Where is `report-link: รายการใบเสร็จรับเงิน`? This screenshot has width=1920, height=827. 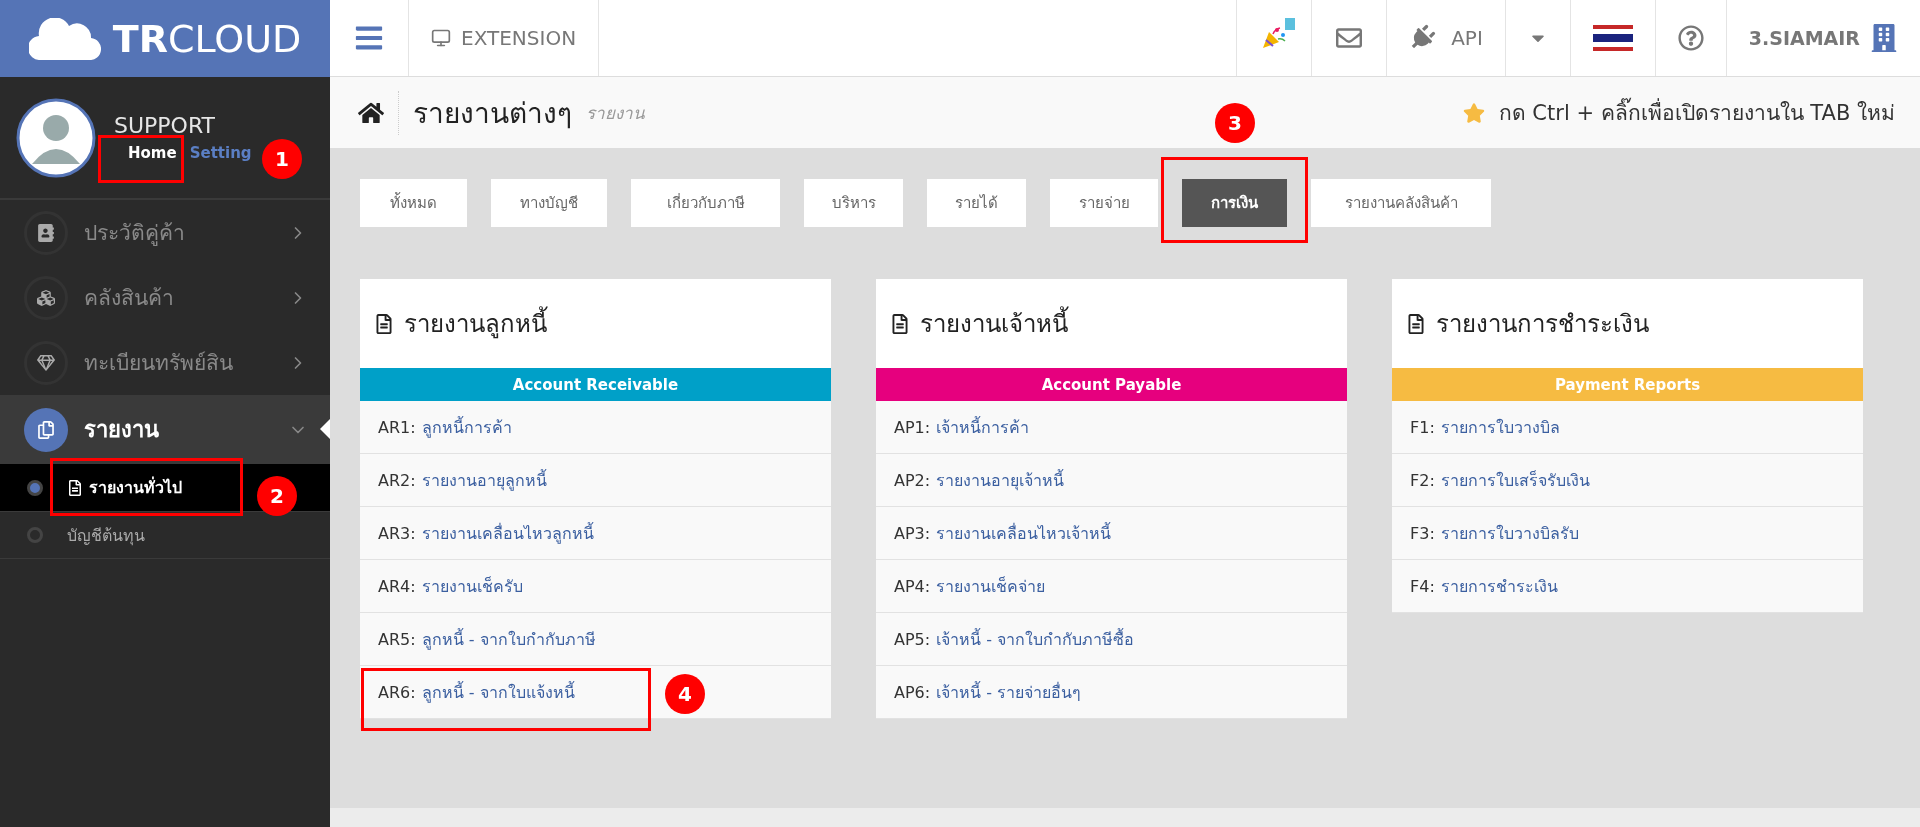 report-link: รายการใบเสร็จรับเงิน is located at coordinates (1515, 480).